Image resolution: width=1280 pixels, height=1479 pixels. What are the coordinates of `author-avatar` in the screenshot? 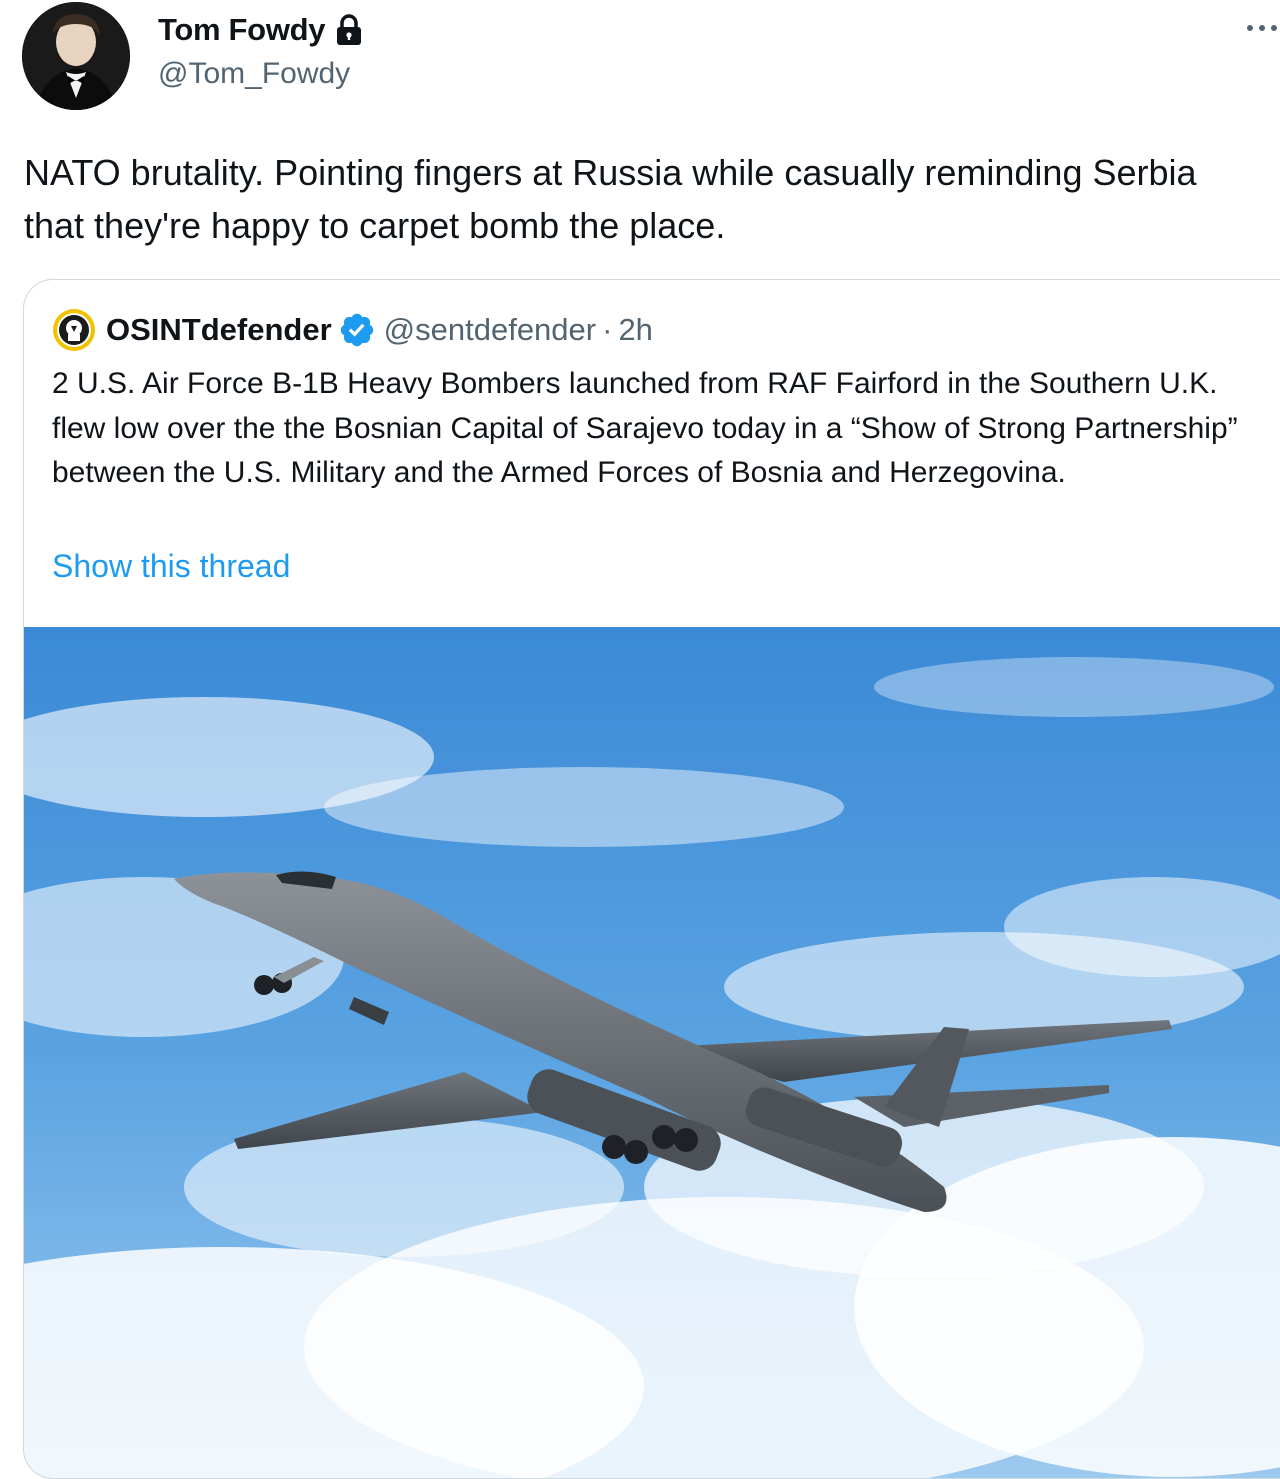 It's located at (76, 56).